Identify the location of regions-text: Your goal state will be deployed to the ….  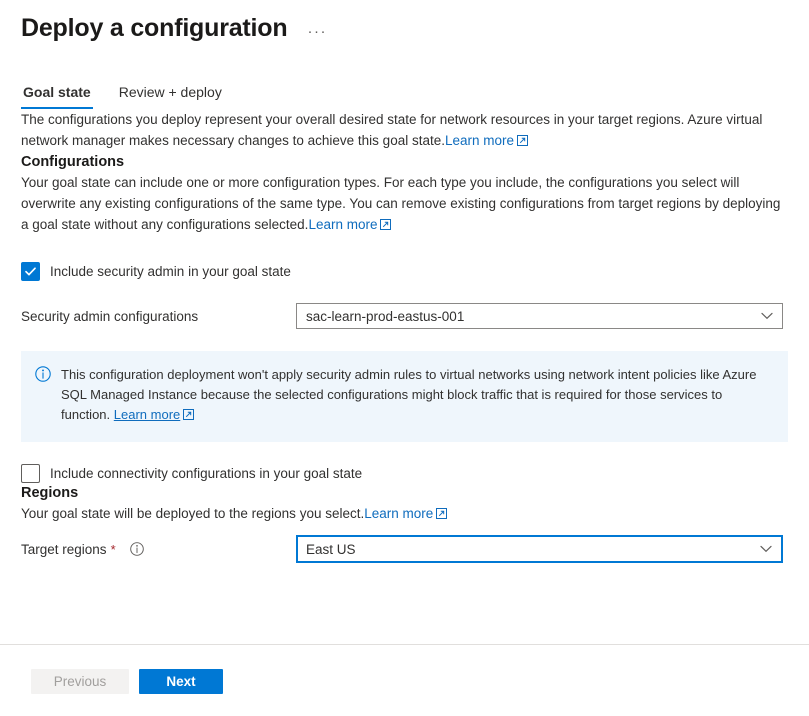
(193, 513).